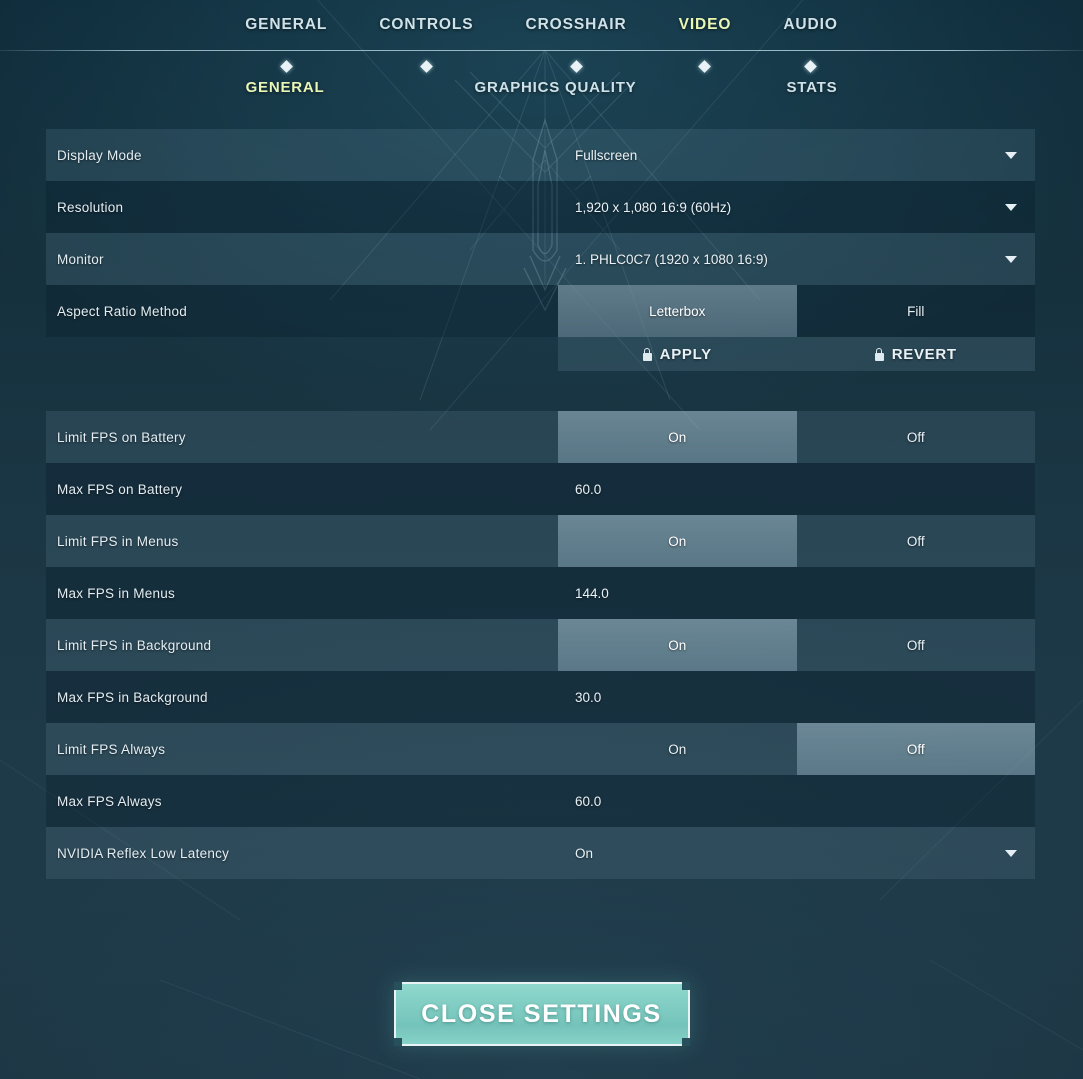 The width and height of the screenshot is (1083, 1079). I want to click on limit-fps-always-control: On Off, so click(796, 749).